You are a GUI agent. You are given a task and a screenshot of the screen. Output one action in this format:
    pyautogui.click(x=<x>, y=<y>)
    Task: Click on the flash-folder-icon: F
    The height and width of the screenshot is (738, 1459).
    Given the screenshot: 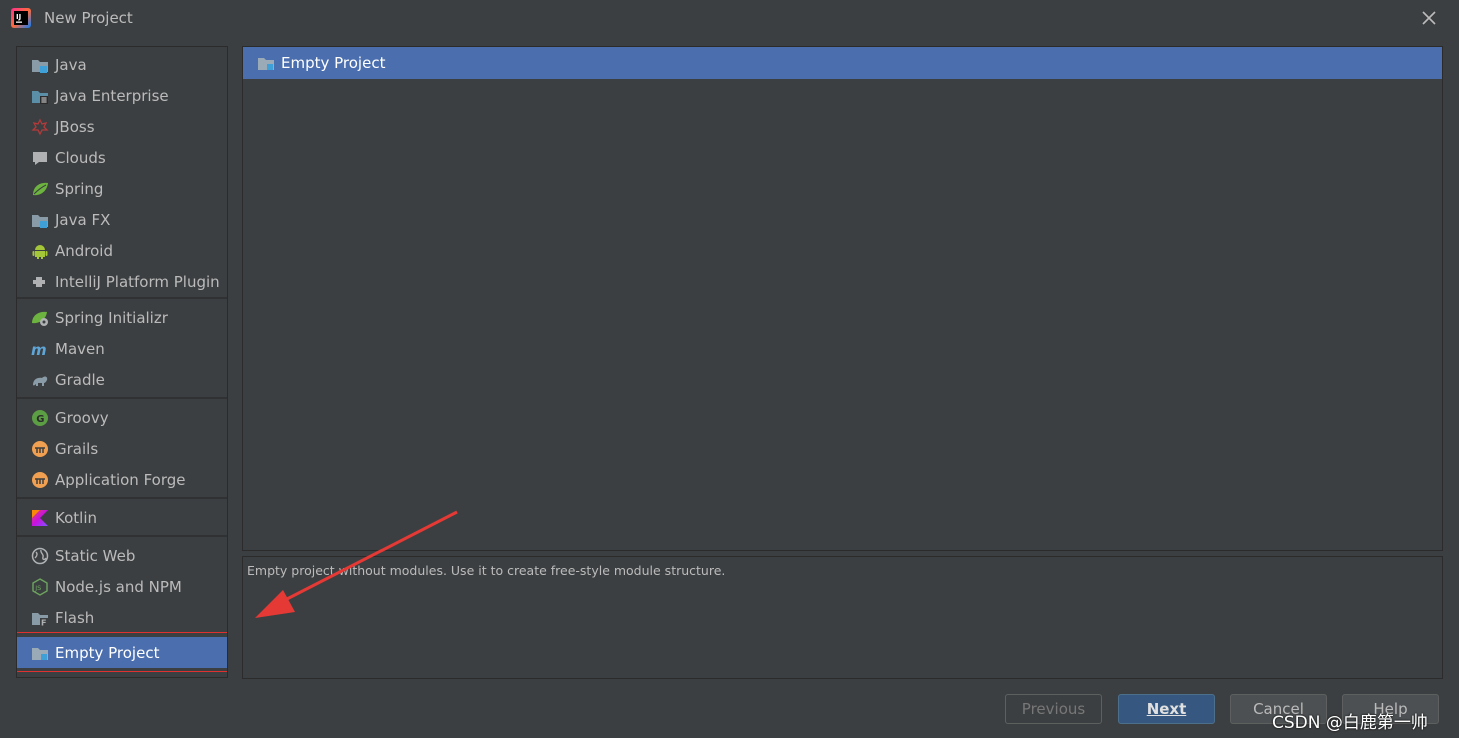 What is the action you would take?
    pyautogui.click(x=40, y=619)
    